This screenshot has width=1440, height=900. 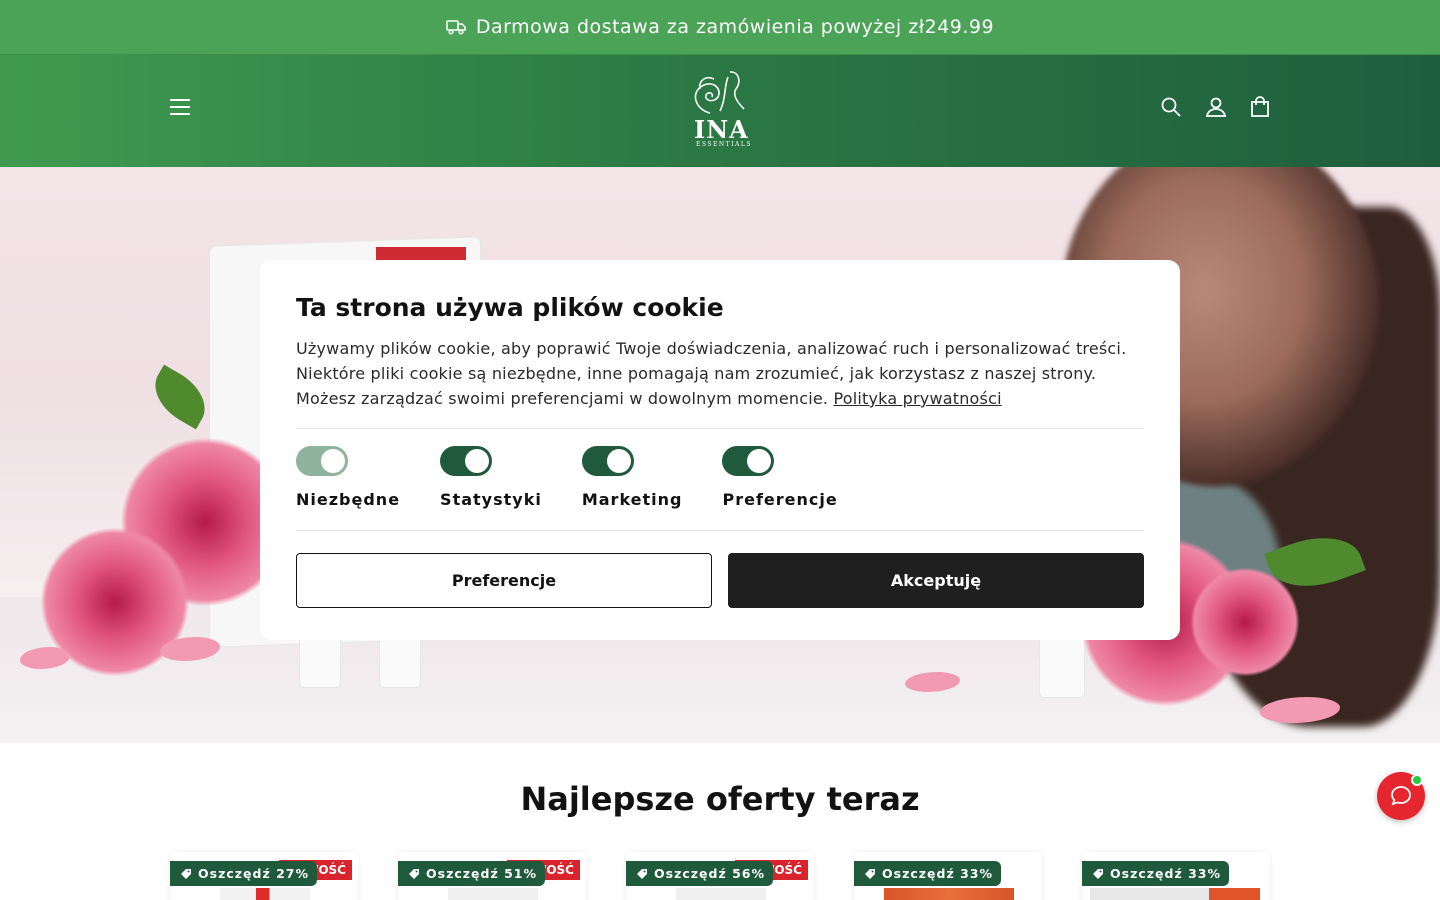 I want to click on toggle-label: Niezbędne, so click(x=348, y=499).